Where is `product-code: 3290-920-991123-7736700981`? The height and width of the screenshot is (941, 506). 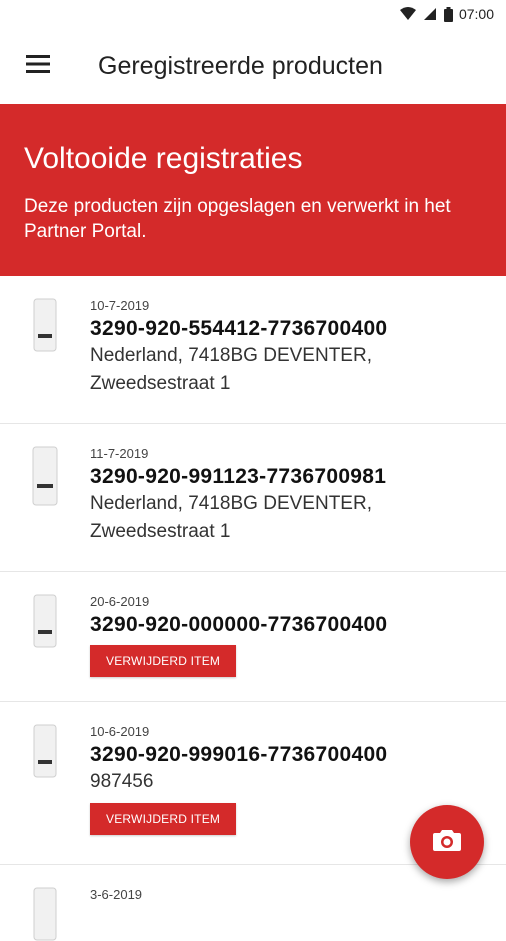 product-code: 3290-920-991123-7736700981 is located at coordinates (238, 476).